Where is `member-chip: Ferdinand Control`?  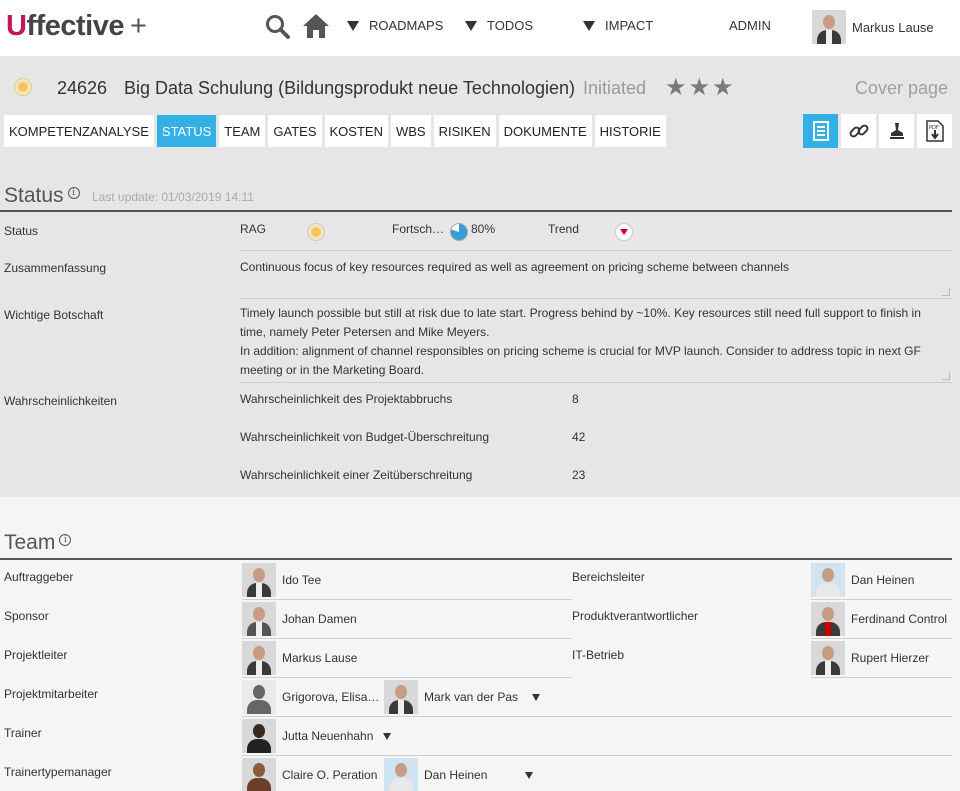
member-chip: Ferdinand Control is located at coordinates (879, 619).